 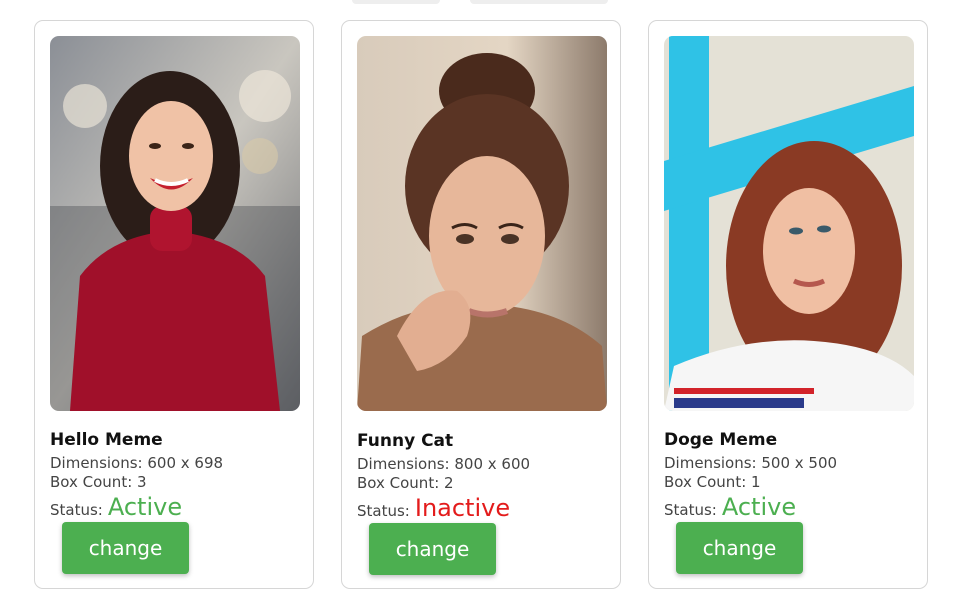 What do you see at coordinates (137, 463) in the screenshot?
I see `meme-dimensions: Dimensions: 600 x 698` at bounding box center [137, 463].